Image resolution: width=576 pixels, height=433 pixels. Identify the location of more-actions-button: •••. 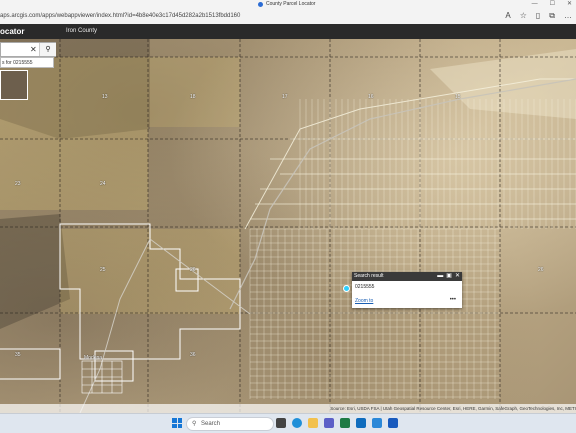
(453, 300).